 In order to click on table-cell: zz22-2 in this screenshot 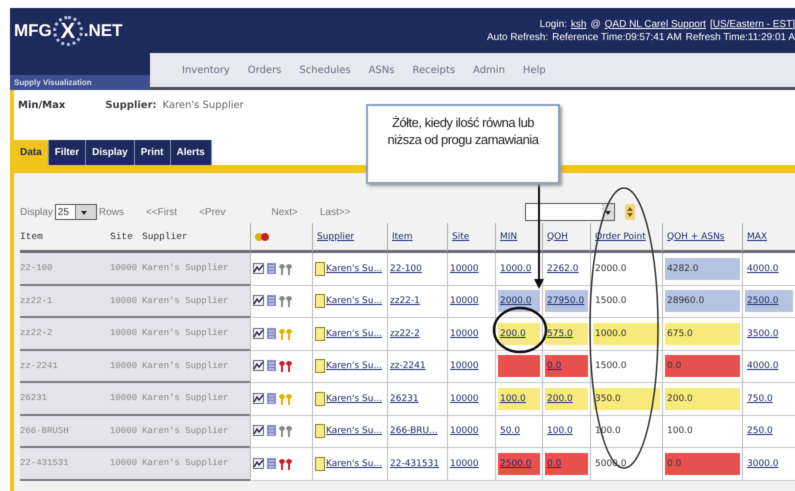, I will do `click(65, 334)`.